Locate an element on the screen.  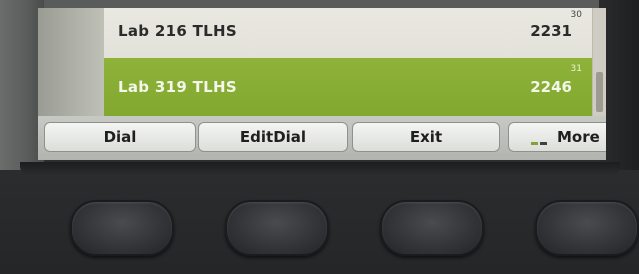
entry-extension: 2231 is located at coordinates (551, 31).